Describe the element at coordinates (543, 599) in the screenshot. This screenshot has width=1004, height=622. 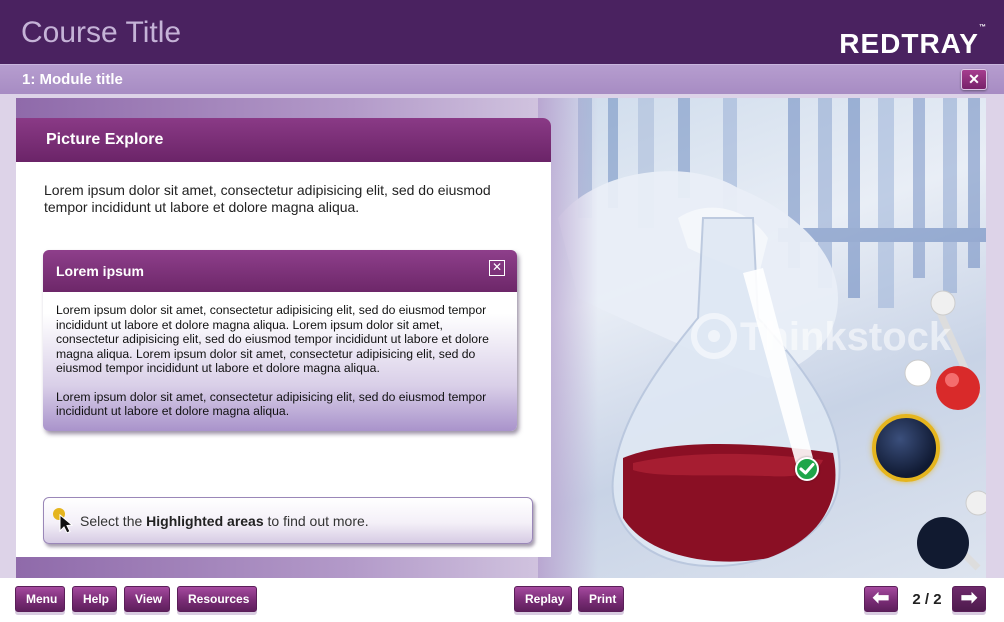
I see `replay-button: Replay` at that location.